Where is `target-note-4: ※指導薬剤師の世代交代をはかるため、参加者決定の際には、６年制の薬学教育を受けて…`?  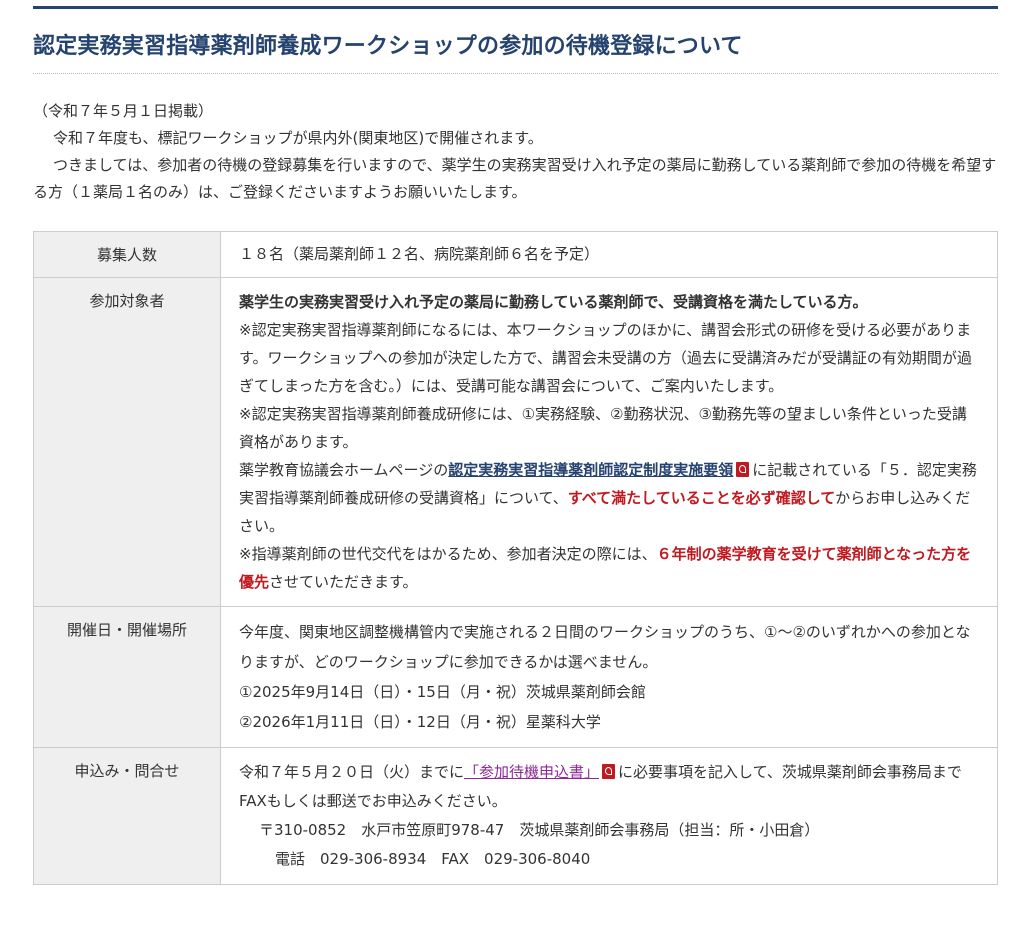
target-note-4: ※指導薬剤師の世代交代をはかるため、参加者決定の際には、６年制の薬学教育を受けて… is located at coordinates (609, 568).